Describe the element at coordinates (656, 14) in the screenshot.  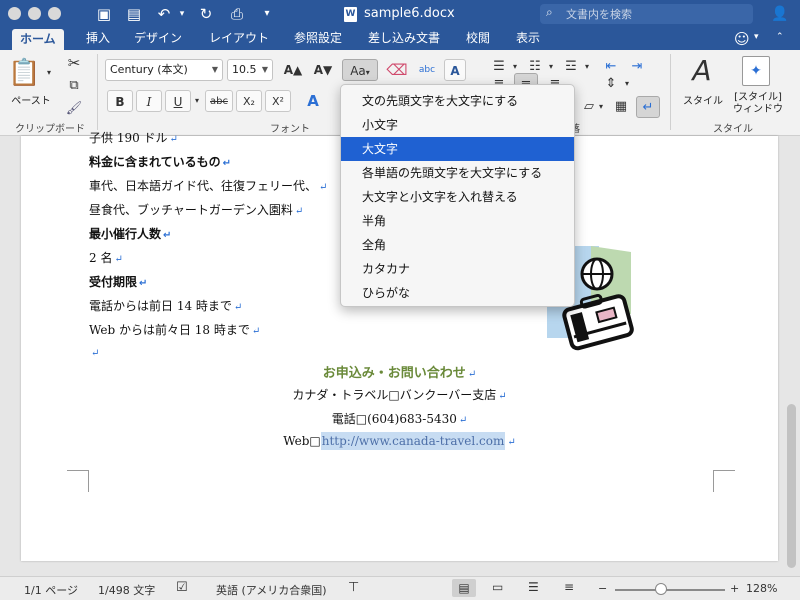
I see `search-input` at that location.